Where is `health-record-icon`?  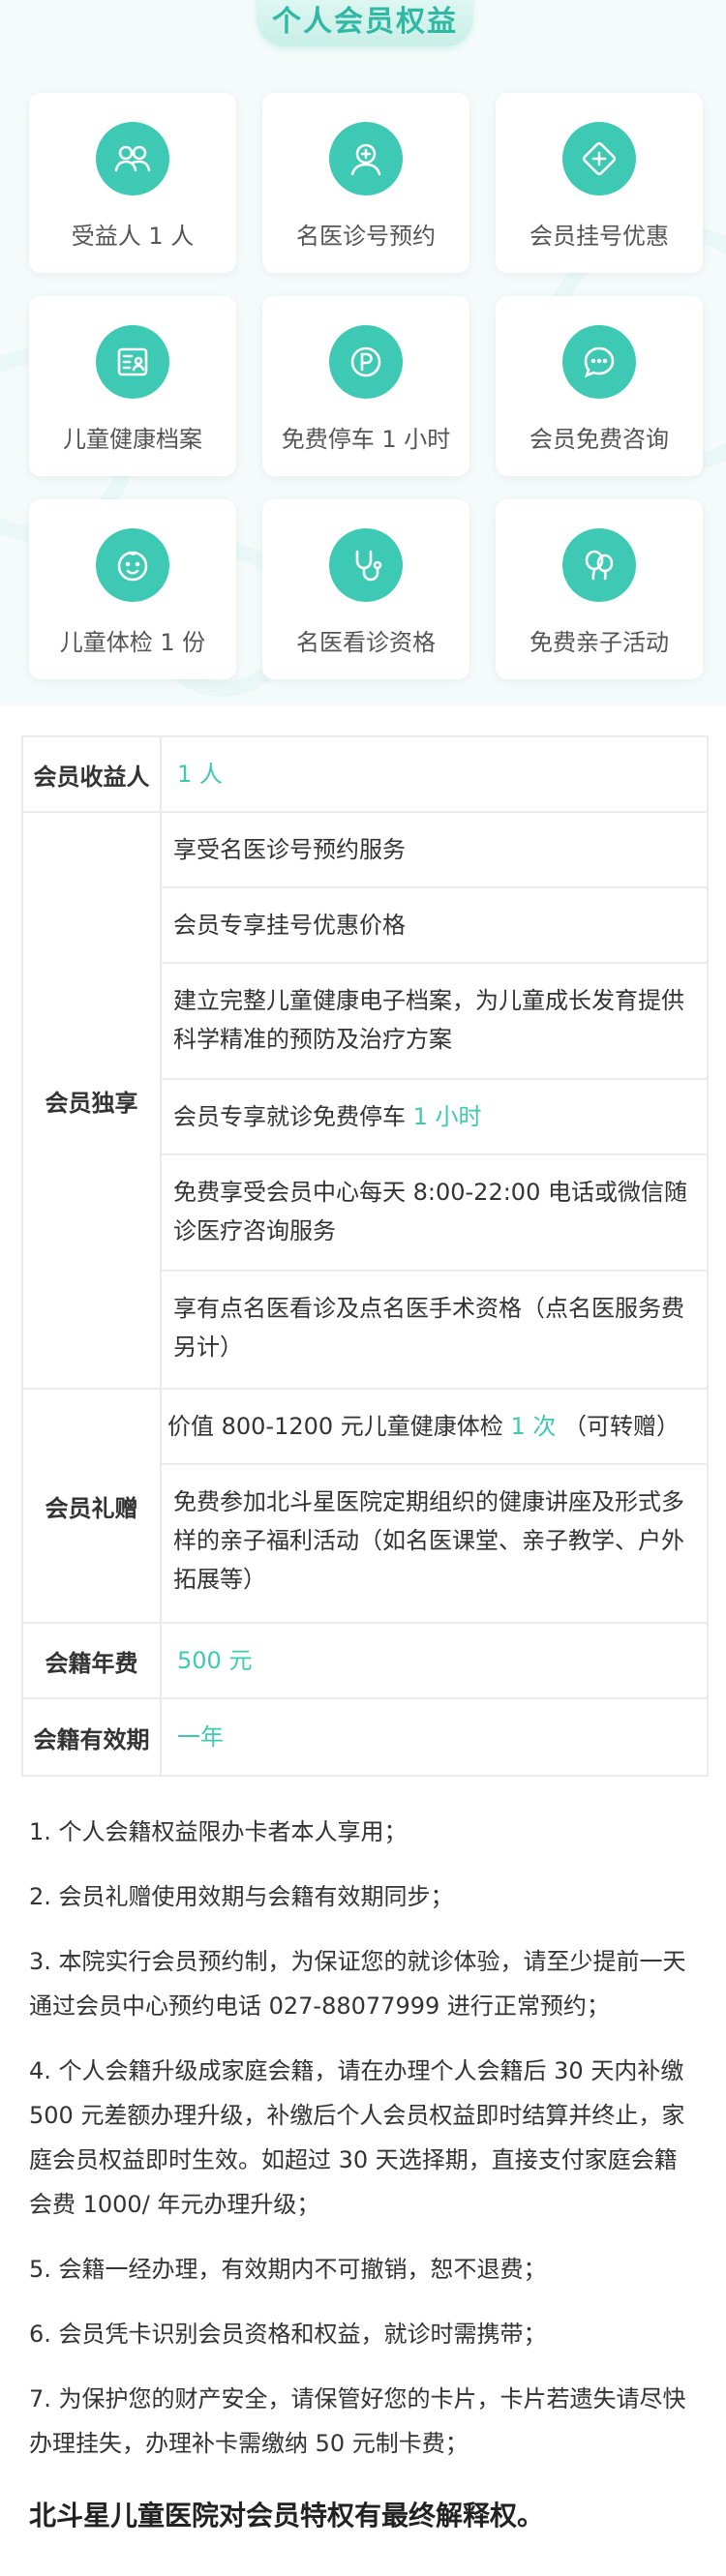
health-record-icon is located at coordinates (132, 362).